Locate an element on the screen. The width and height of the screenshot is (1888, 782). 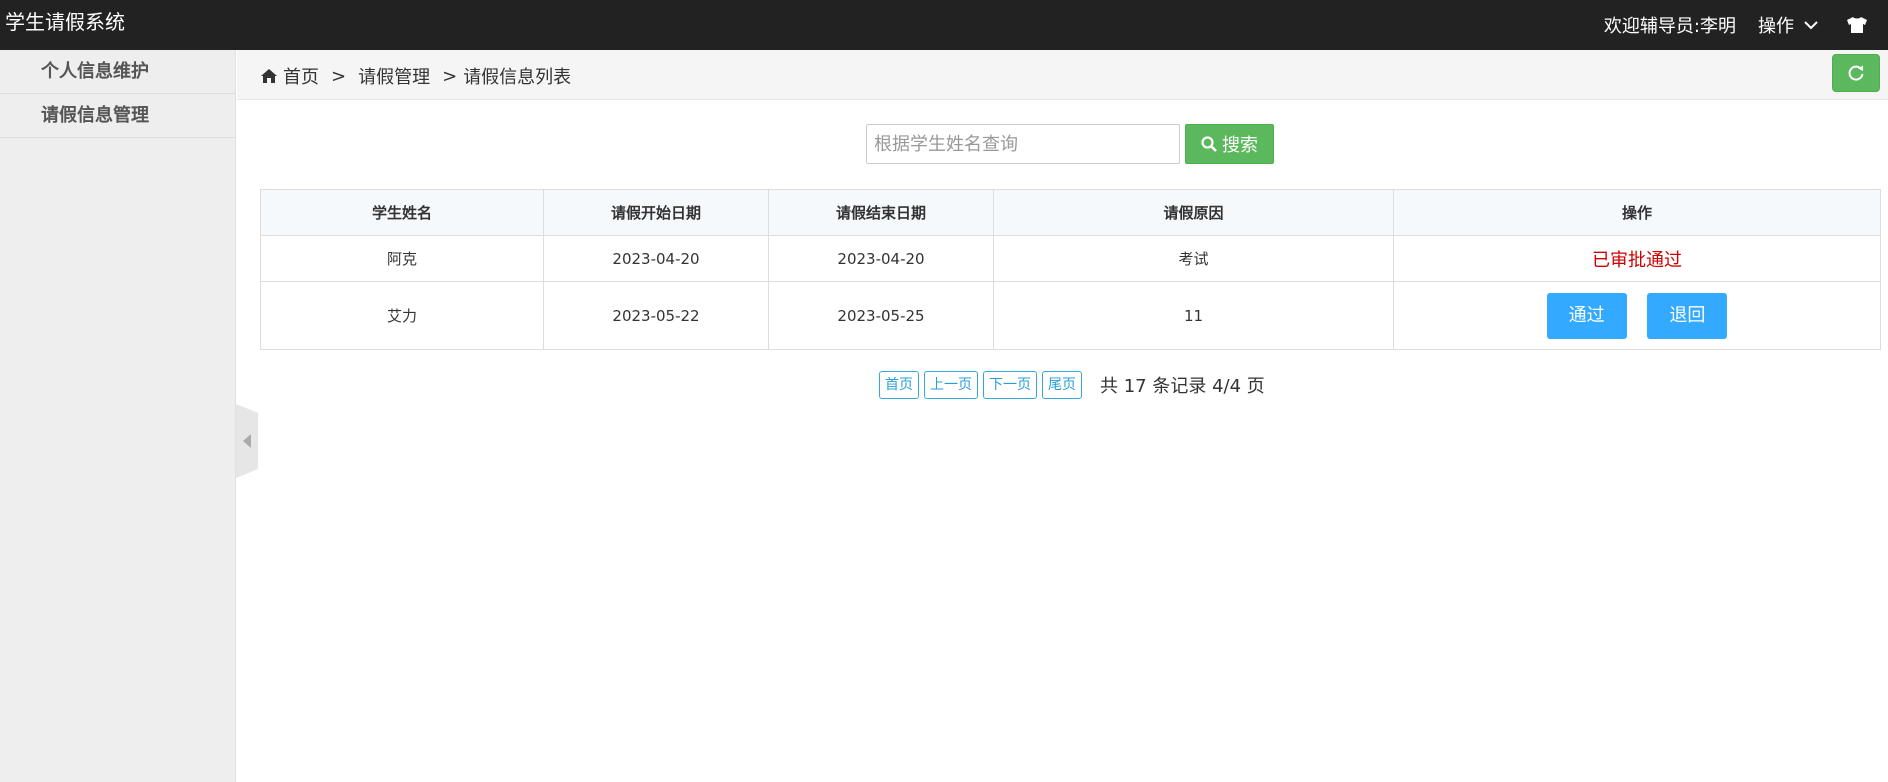
page-prev-button: 上一页 is located at coordinates (951, 385).